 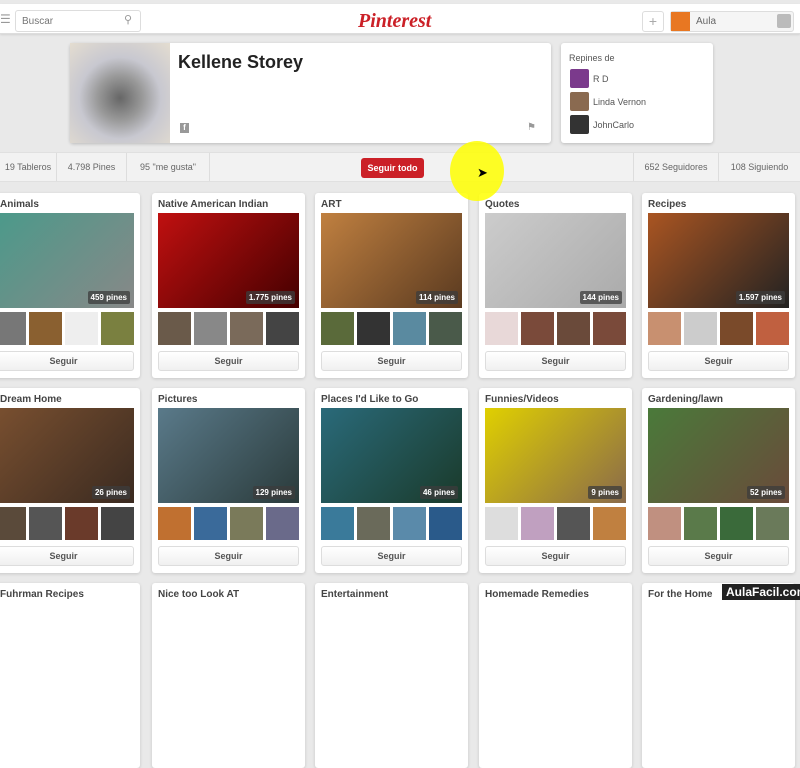 I want to click on board-title: For the Home, so click(x=680, y=594).